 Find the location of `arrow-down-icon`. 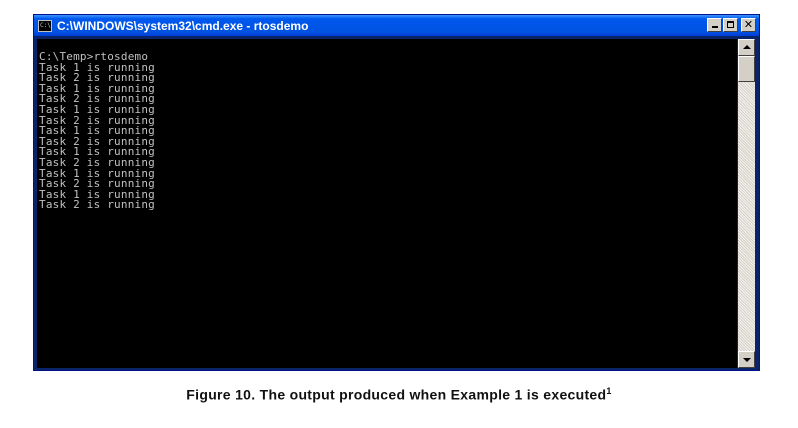

arrow-down-icon is located at coordinates (747, 360).